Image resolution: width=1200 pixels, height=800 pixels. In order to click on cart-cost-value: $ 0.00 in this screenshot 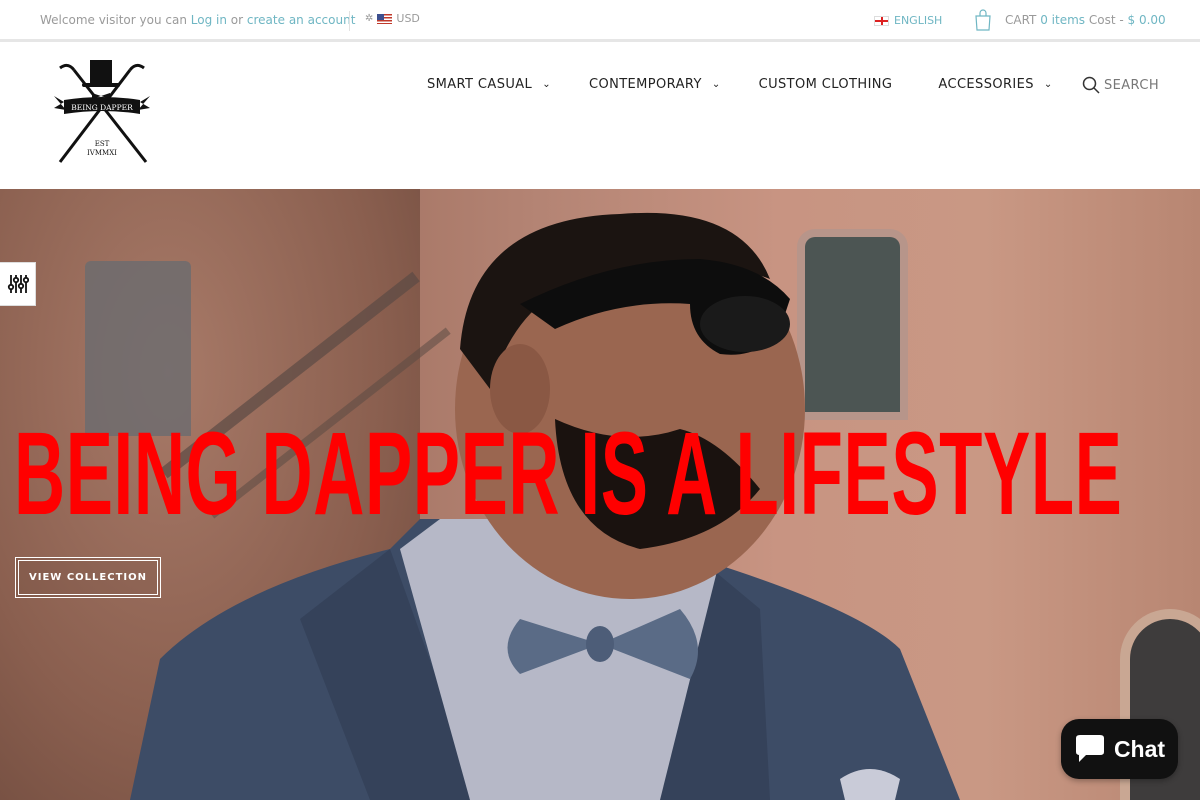, I will do `click(1146, 20)`.